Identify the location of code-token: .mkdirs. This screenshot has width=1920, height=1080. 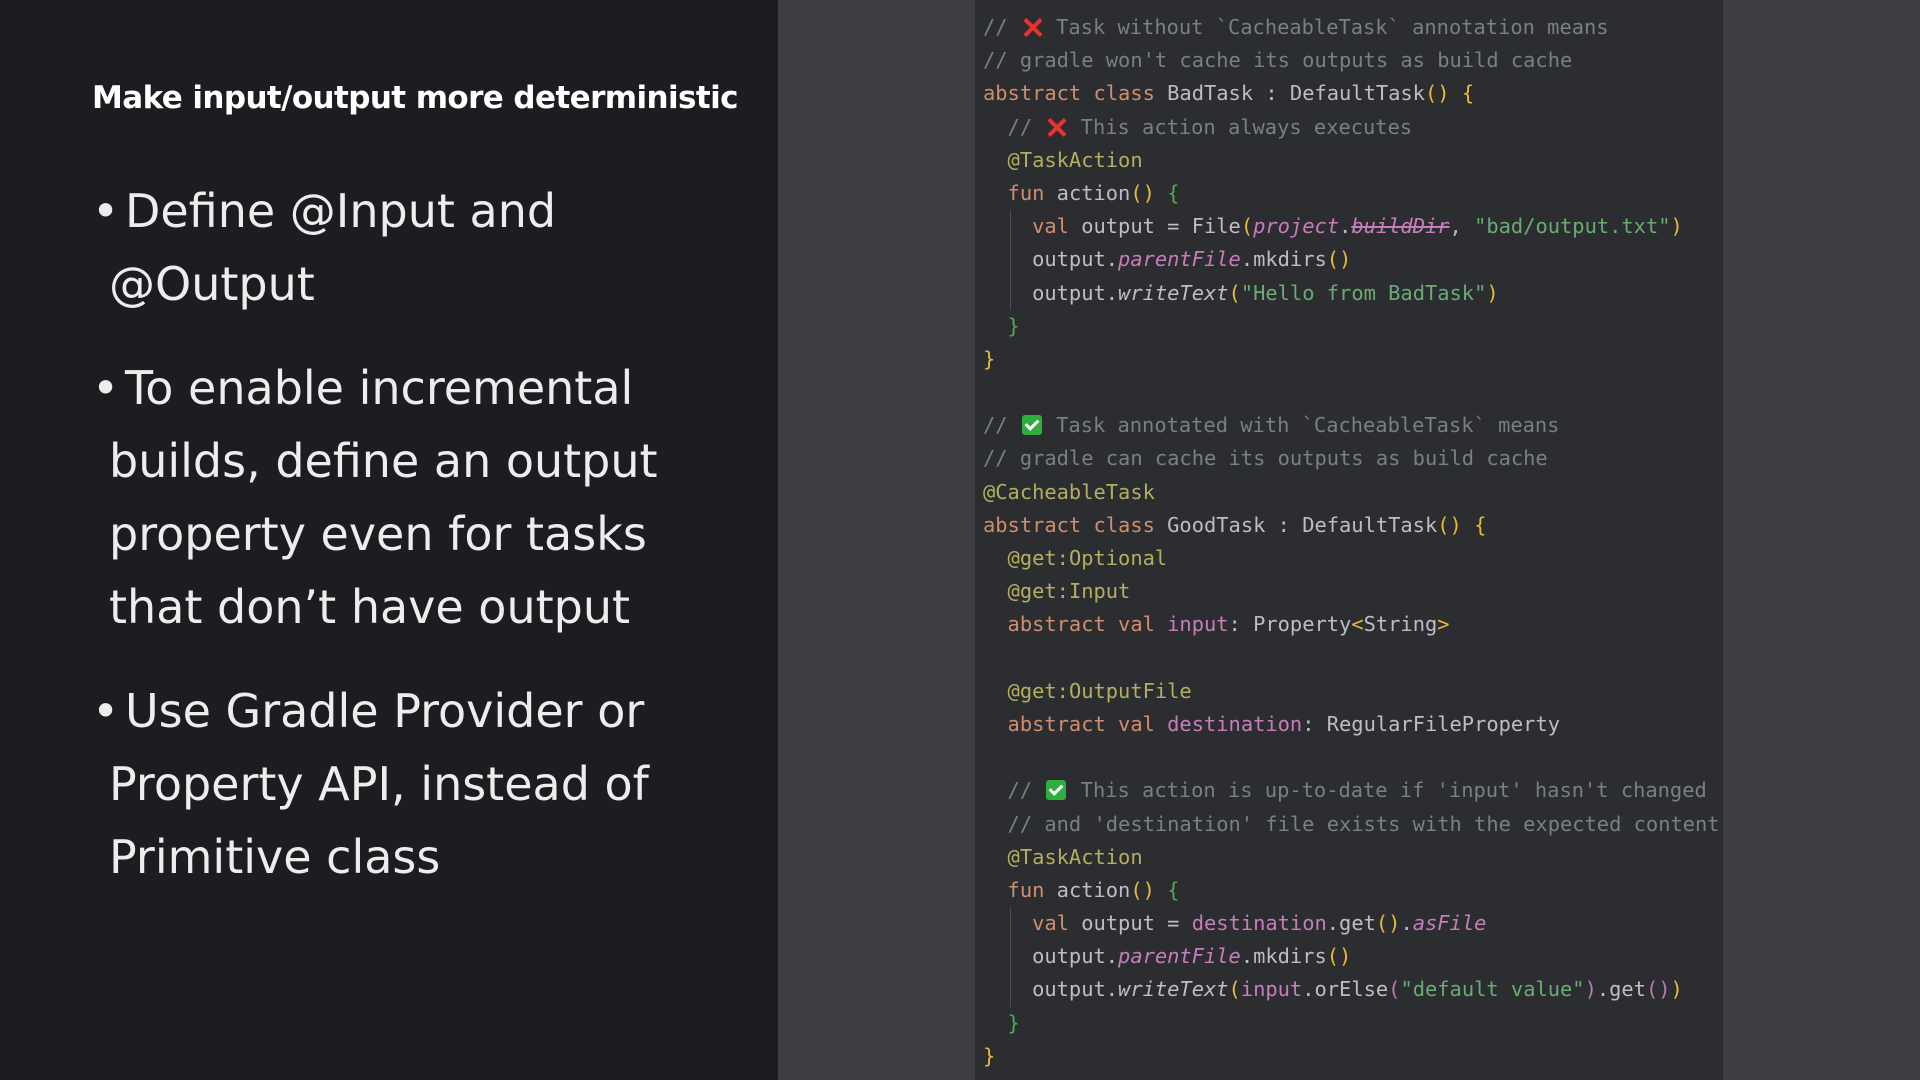
(1283, 259).